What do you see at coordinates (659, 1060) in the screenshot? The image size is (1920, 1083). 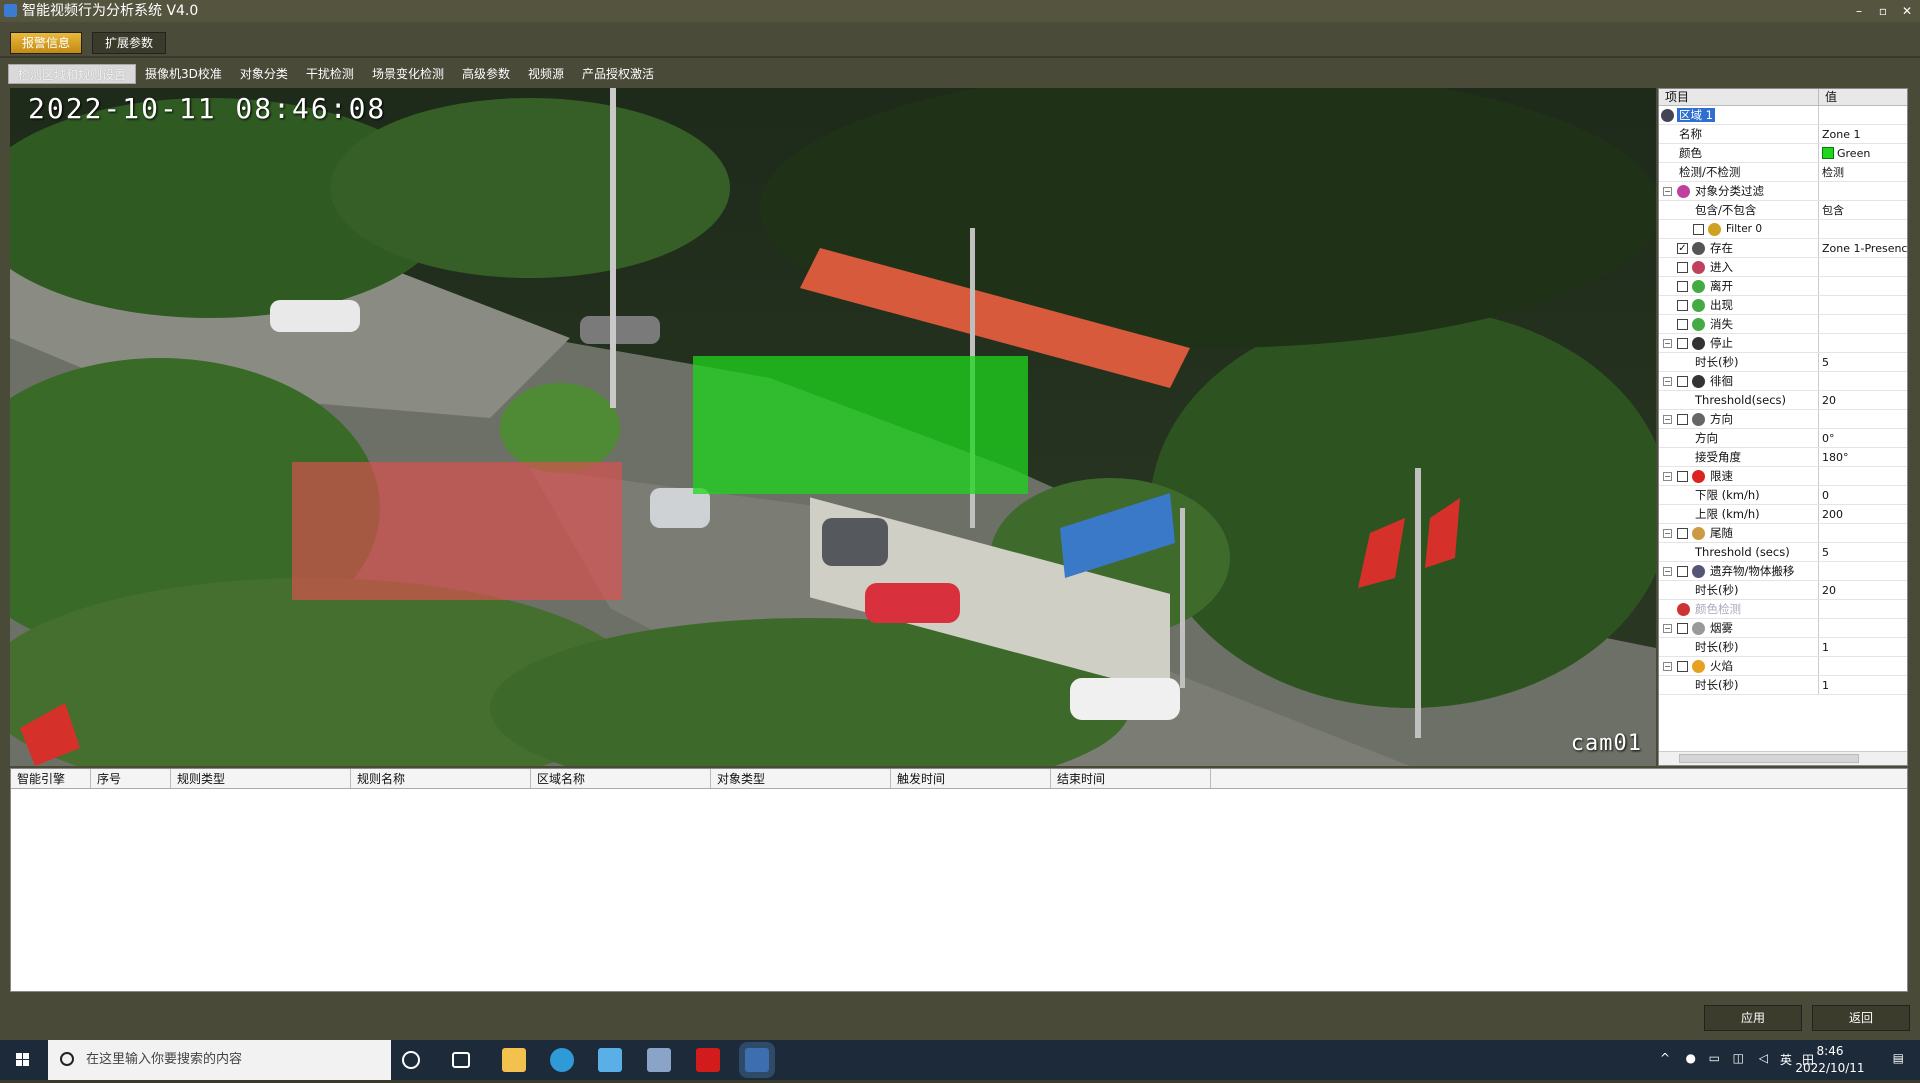 I see `app-icon-generic` at bounding box center [659, 1060].